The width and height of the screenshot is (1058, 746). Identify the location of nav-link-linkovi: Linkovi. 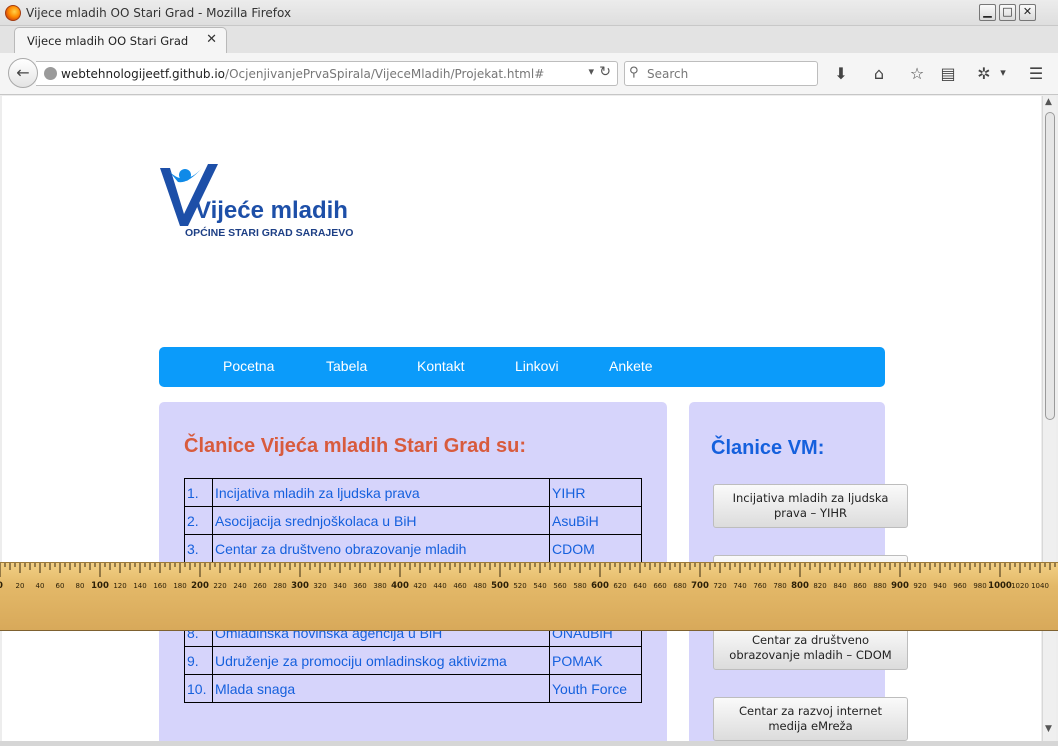
(537, 366).